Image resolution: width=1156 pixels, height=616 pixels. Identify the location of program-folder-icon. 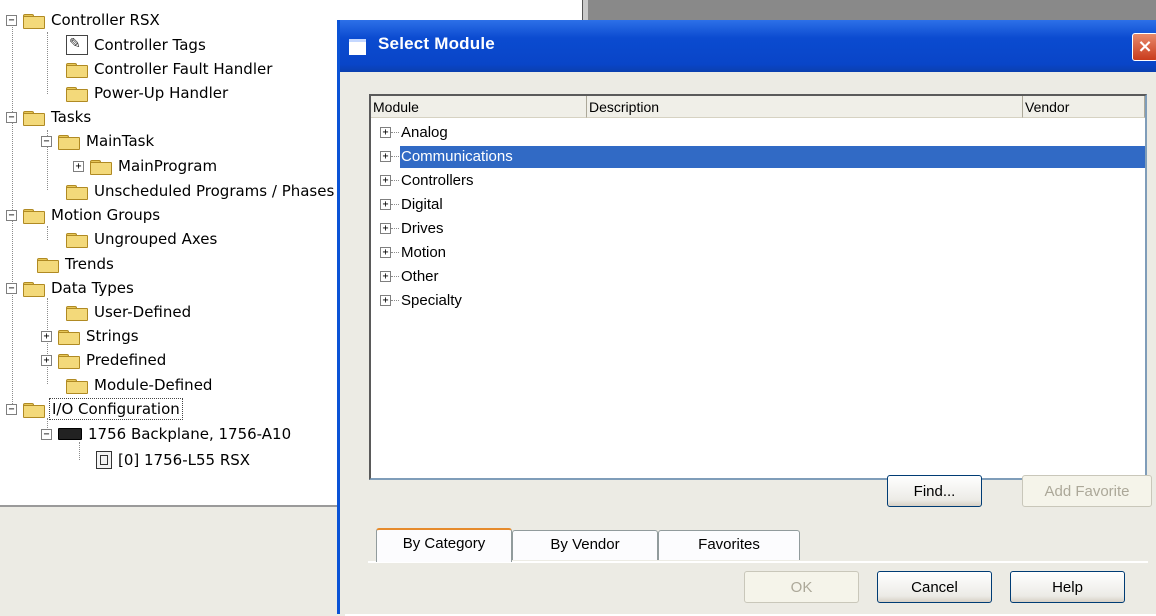
(101, 166).